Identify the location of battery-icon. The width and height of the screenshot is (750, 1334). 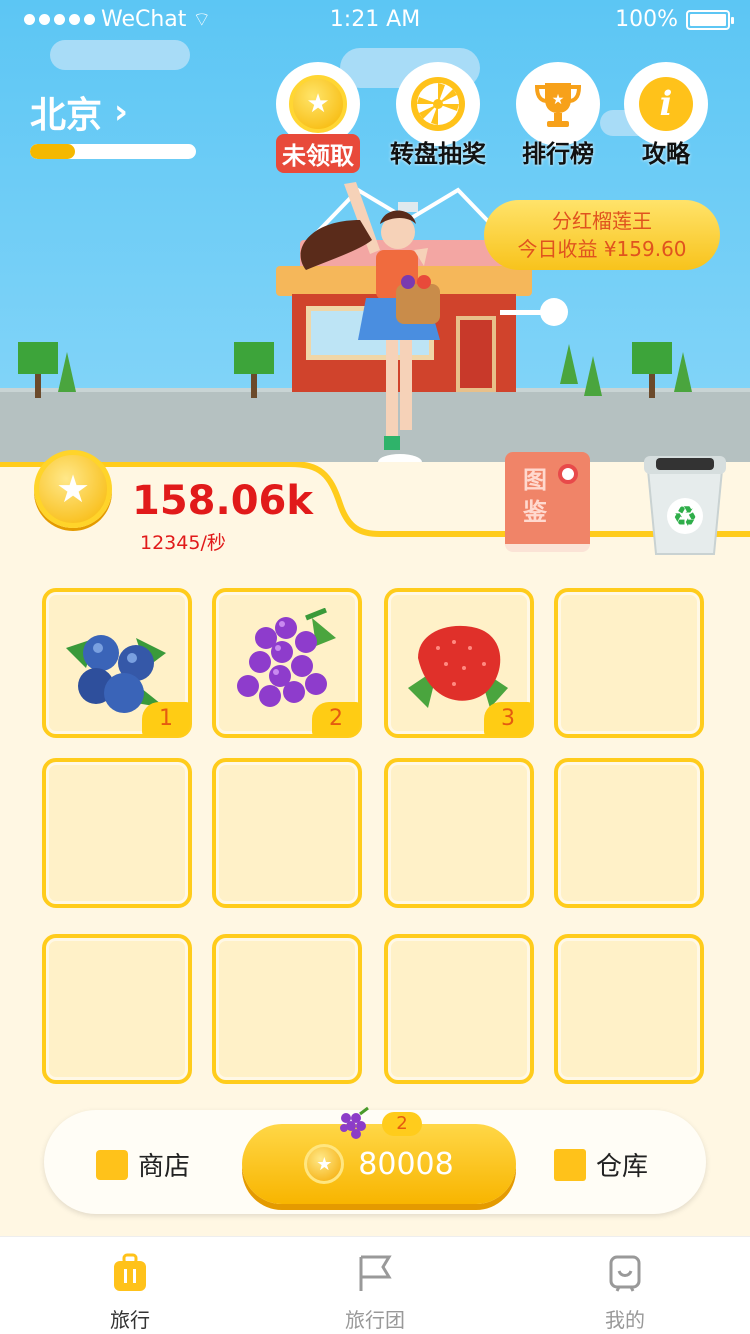
(710, 19).